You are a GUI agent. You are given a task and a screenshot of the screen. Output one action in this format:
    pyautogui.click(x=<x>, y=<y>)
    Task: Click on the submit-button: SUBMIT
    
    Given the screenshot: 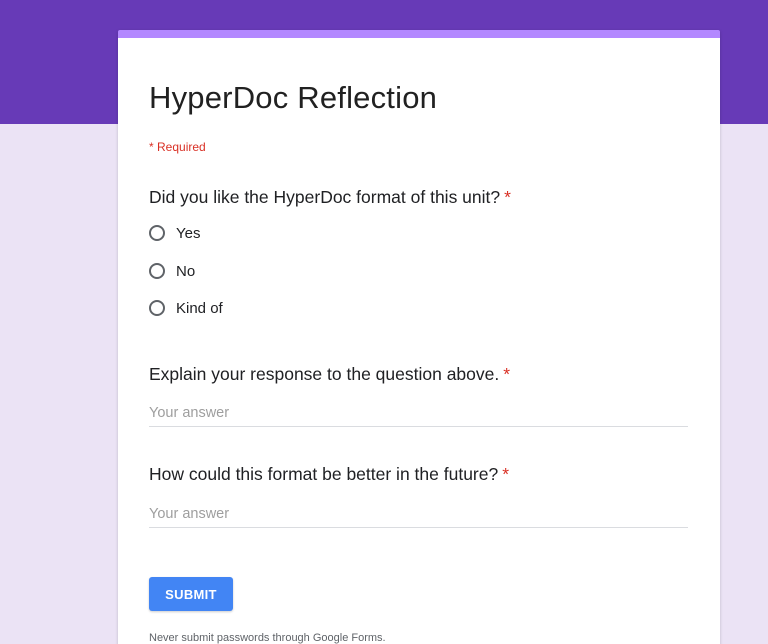 What is the action you would take?
    pyautogui.click(x=191, y=594)
    